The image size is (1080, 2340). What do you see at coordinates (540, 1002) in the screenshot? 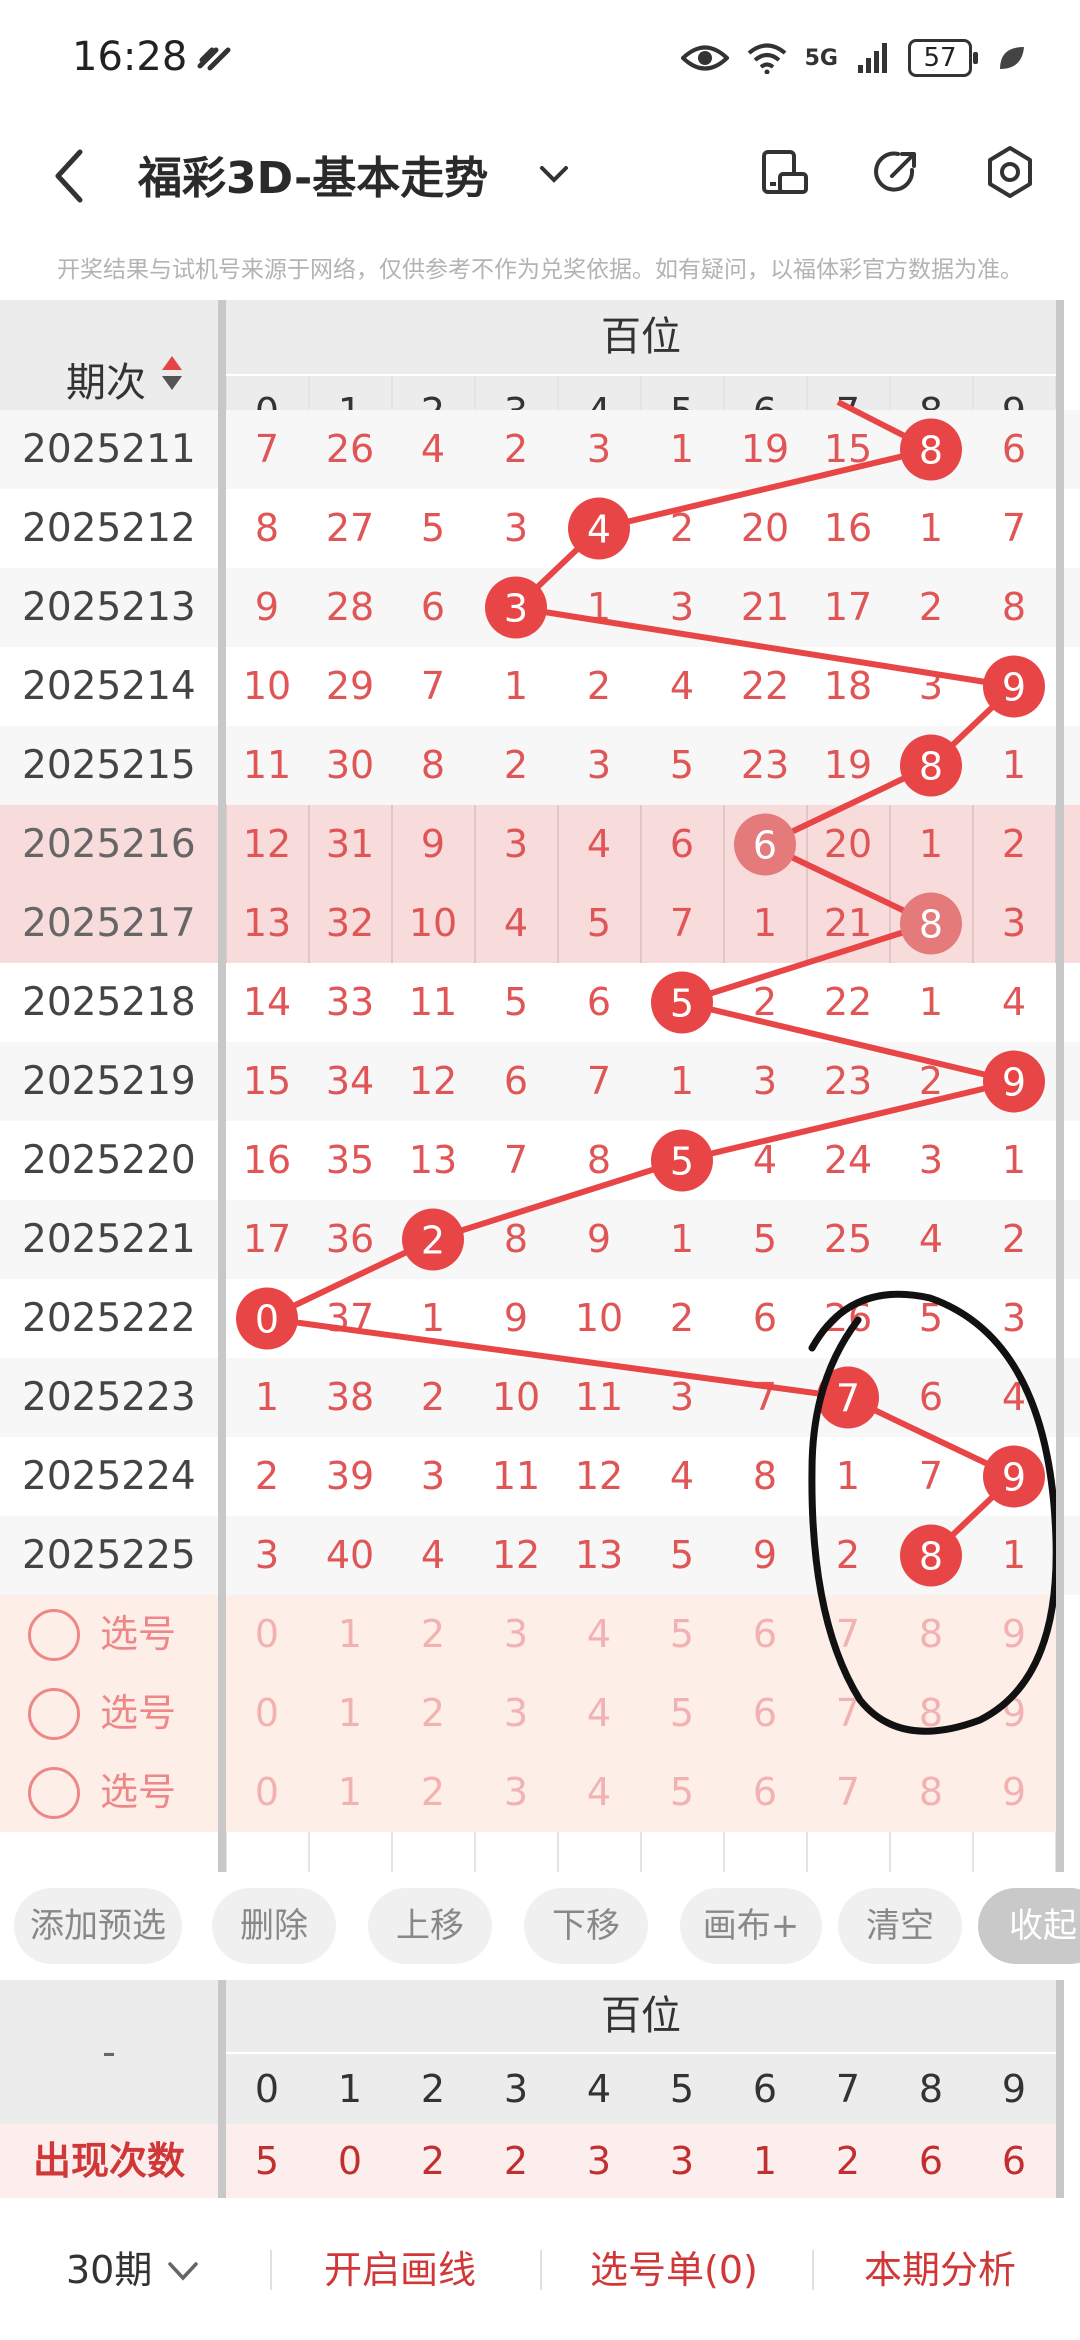
I see `table-row: 202521814331156522214` at bounding box center [540, 1002].